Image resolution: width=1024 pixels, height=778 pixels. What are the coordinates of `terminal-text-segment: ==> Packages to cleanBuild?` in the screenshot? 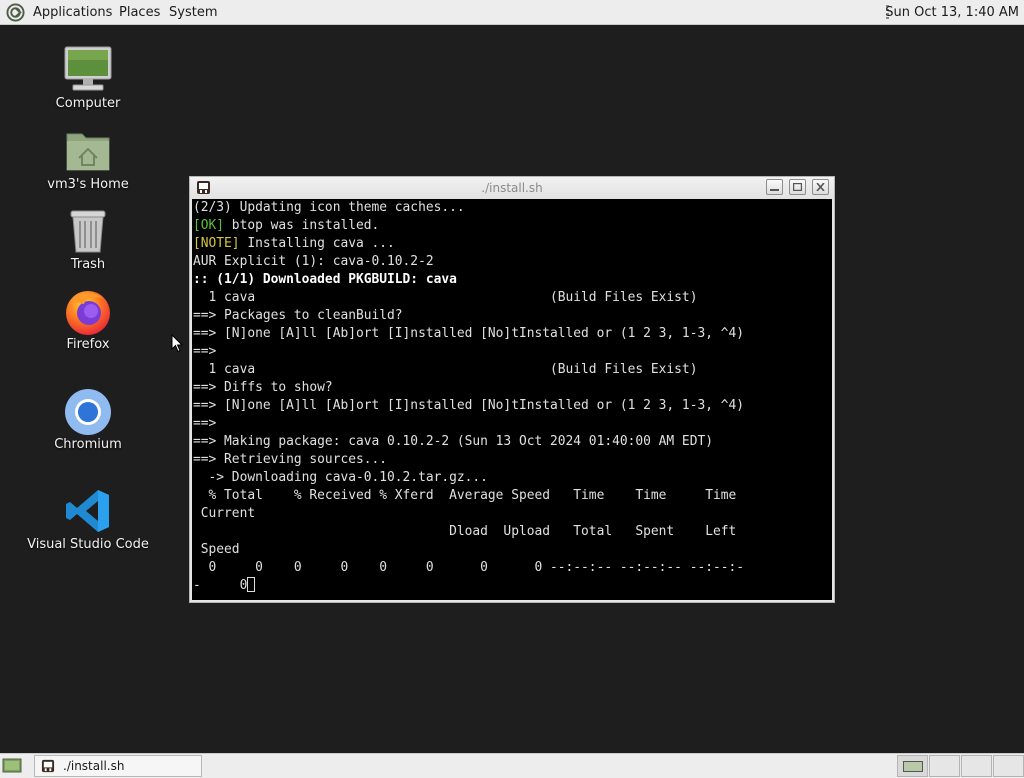 It's located at (298, 315).